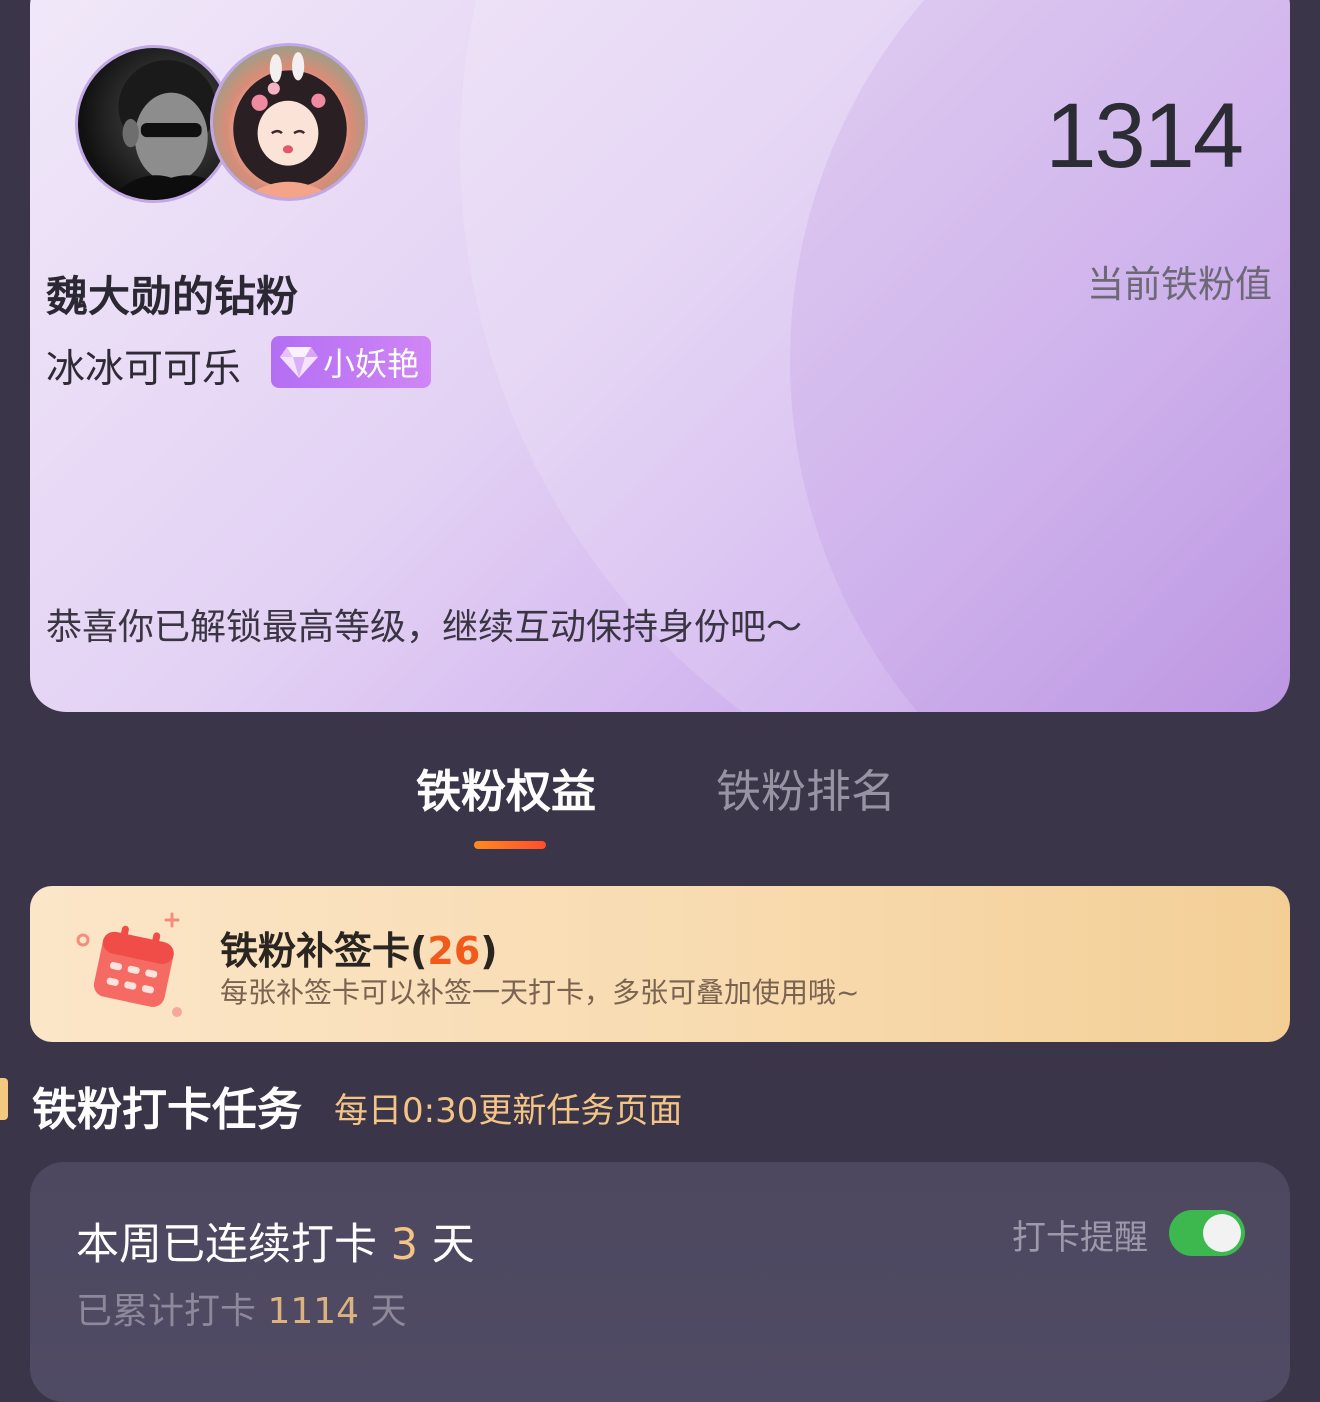 This screenshot has height=1402, width=1320. Describe the element at coordinates (508, 1111) in the screenshot. I see `checkin-section-subtitle: 每日0:30更新任务页面` at that location.